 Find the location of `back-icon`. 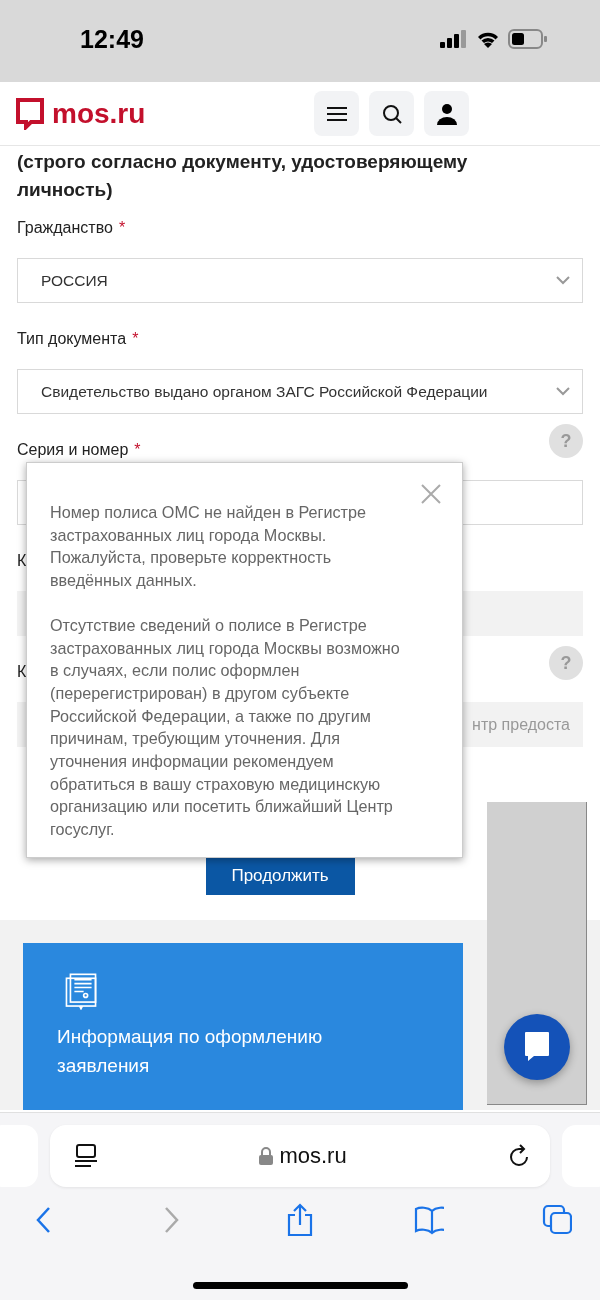

back-icon is located at coordinates (43, 1220).